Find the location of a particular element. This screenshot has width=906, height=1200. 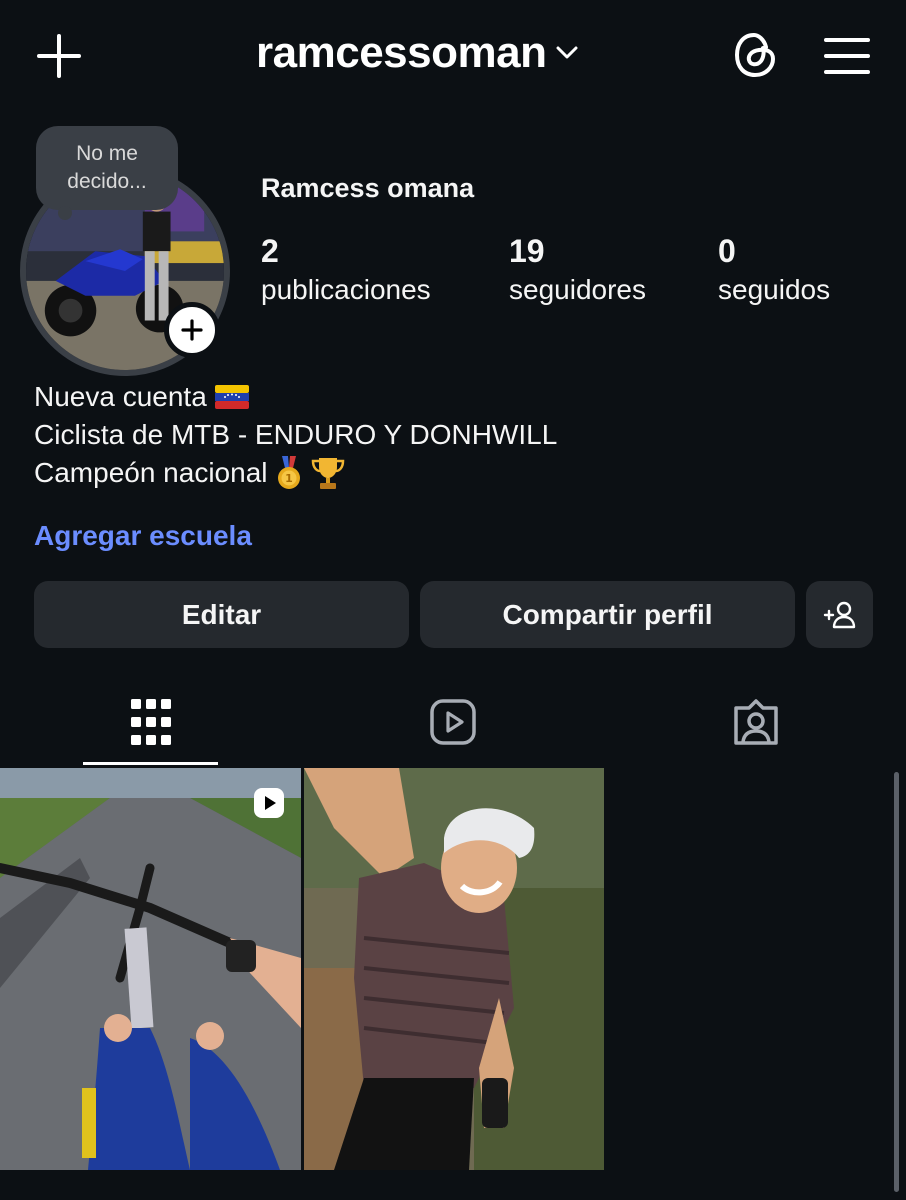

hamburger-menu-icon is located at coordinates (847, 56).